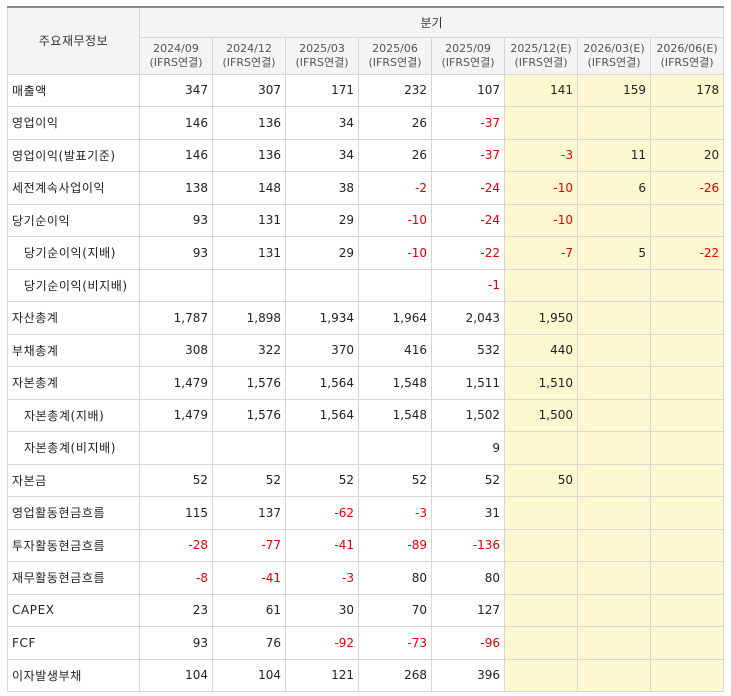  What do you see at coordinates (468, 318) in the screenshot?
I see `table-cell: 2,043` at bounding box center [468, 318].